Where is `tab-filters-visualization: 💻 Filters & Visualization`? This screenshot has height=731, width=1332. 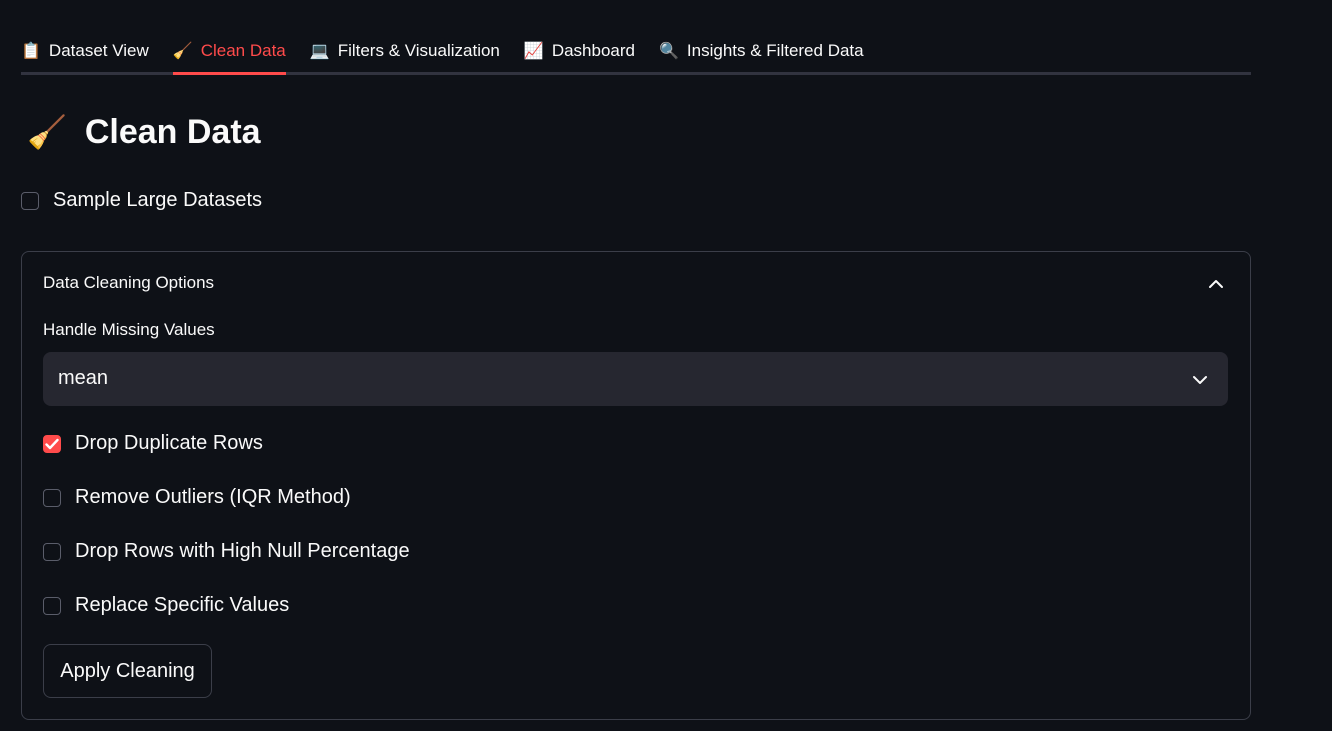
tab-filters-visualization: 💻 Filters & Visualization is located at coordinates (405, 51).